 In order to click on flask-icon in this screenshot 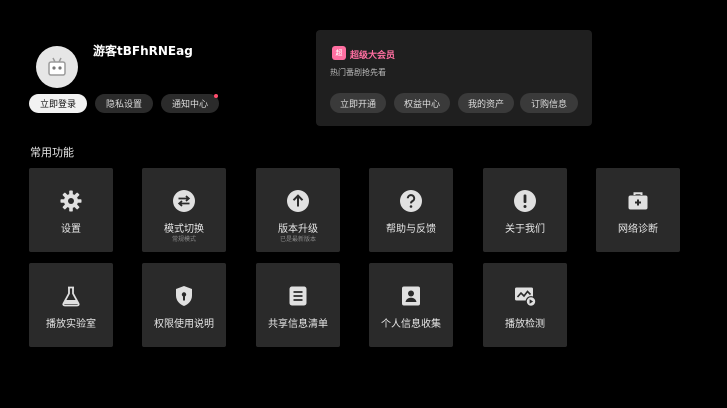, I will do `click(71, 296)`.